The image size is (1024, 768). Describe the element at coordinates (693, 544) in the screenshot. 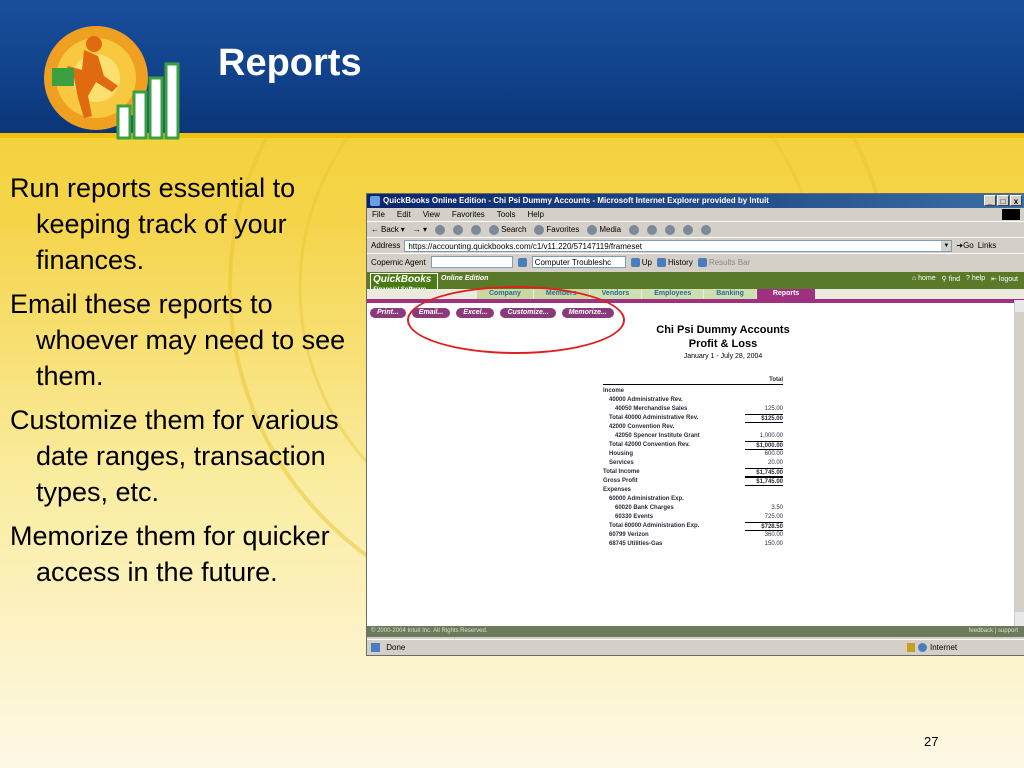

I see `report-row: 68745 Utilities-Gas 150.00` at that location.